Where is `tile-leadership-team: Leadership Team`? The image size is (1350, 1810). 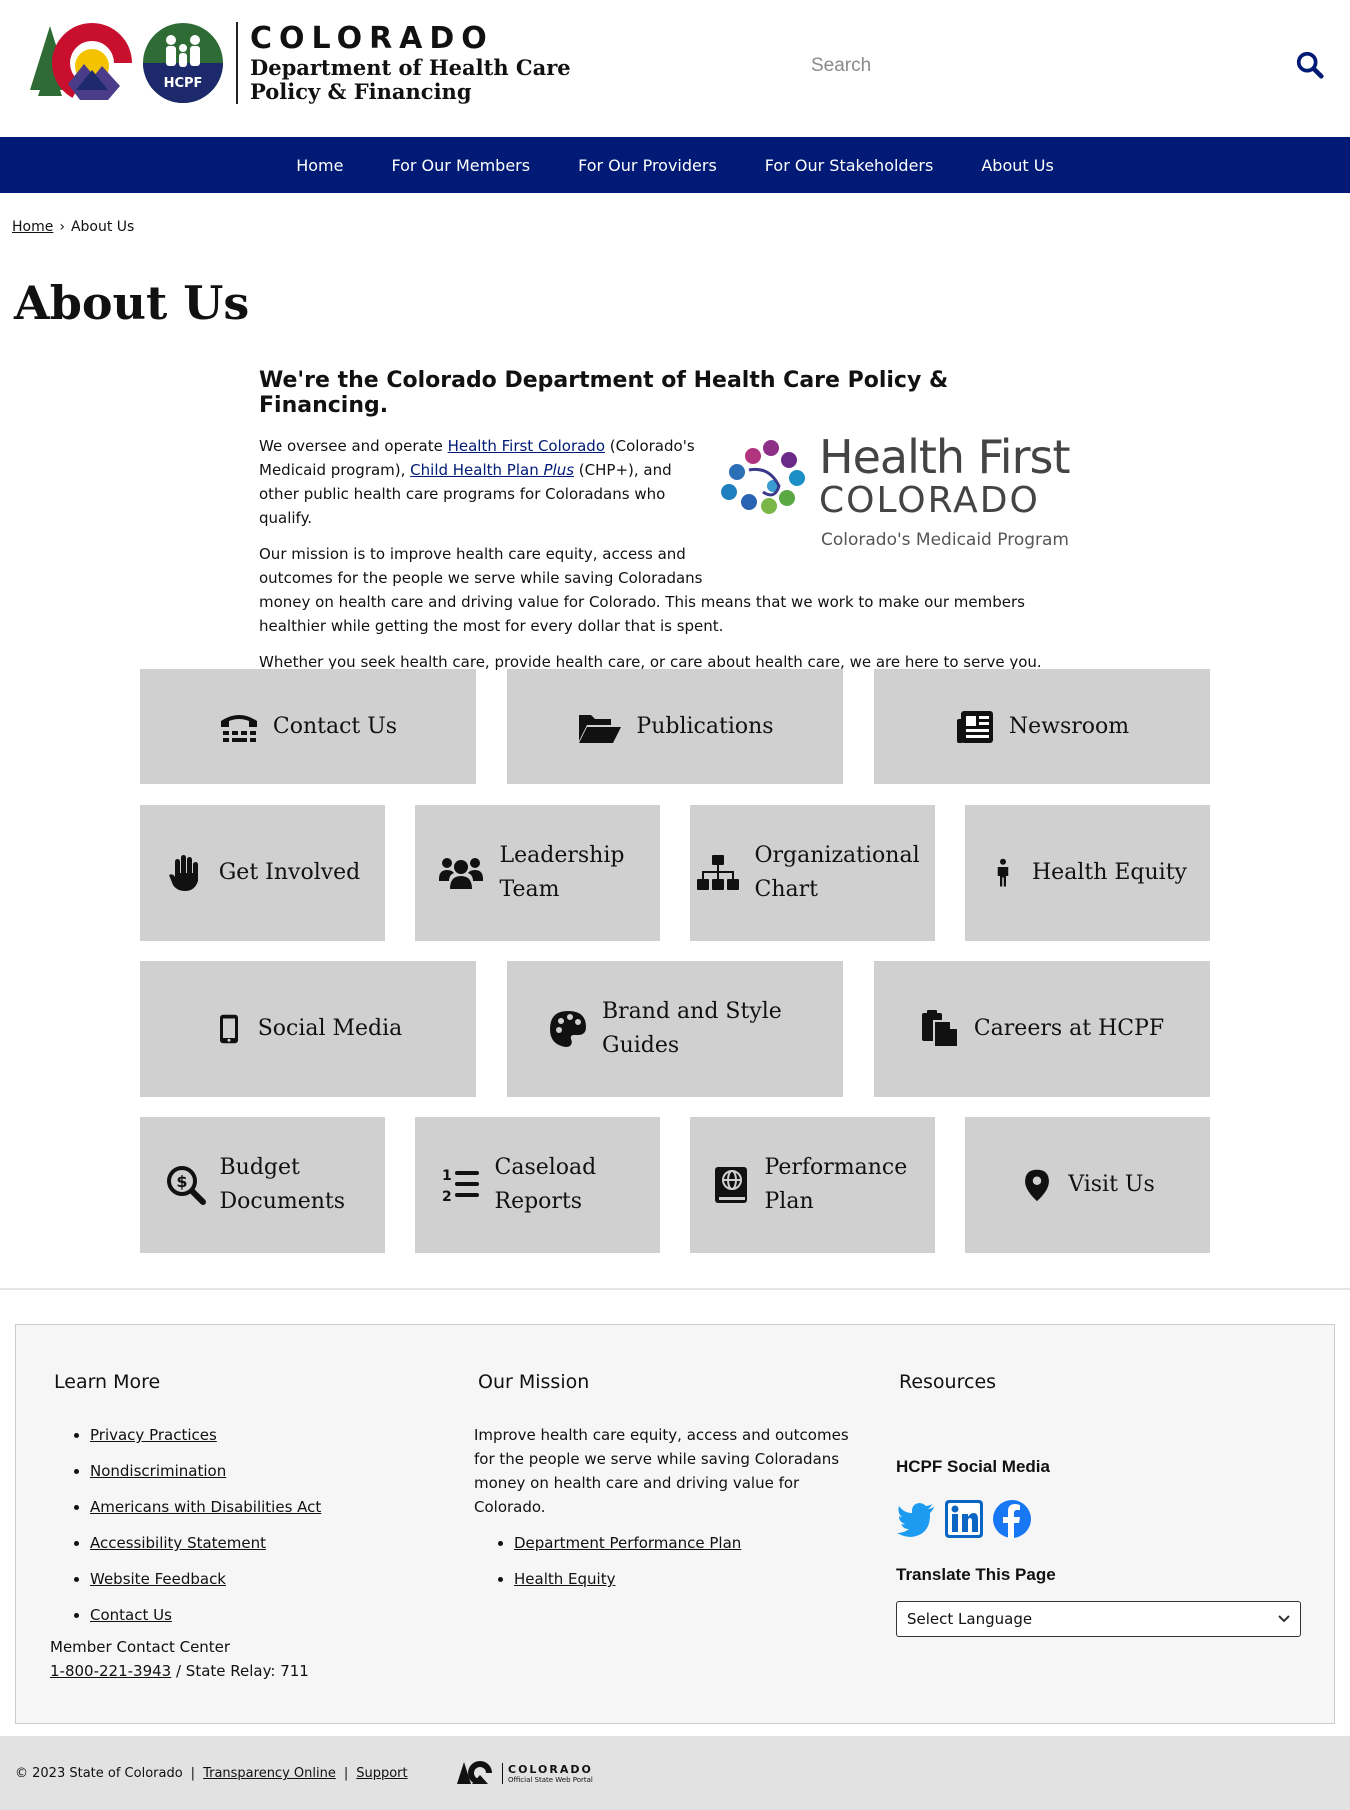 tile-leadership-team: Leadership Team is located at coordinates (537, 873).